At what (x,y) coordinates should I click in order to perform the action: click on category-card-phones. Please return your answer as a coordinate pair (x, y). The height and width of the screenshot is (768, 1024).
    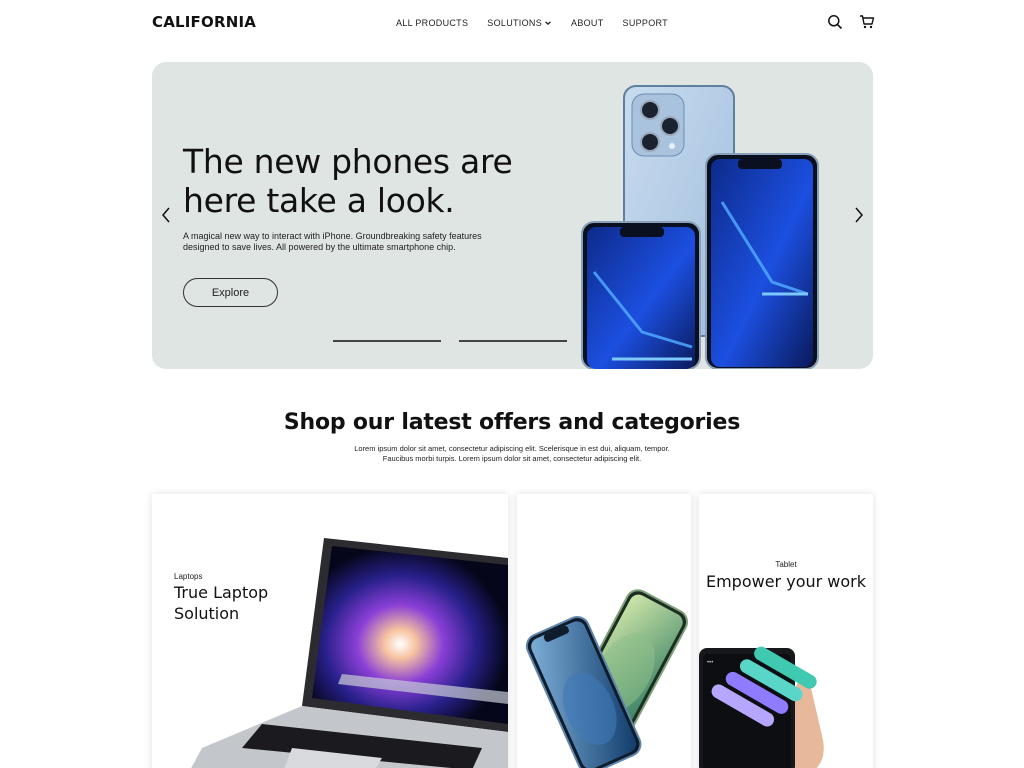
    Looking at the image, I should click on (604, 631).